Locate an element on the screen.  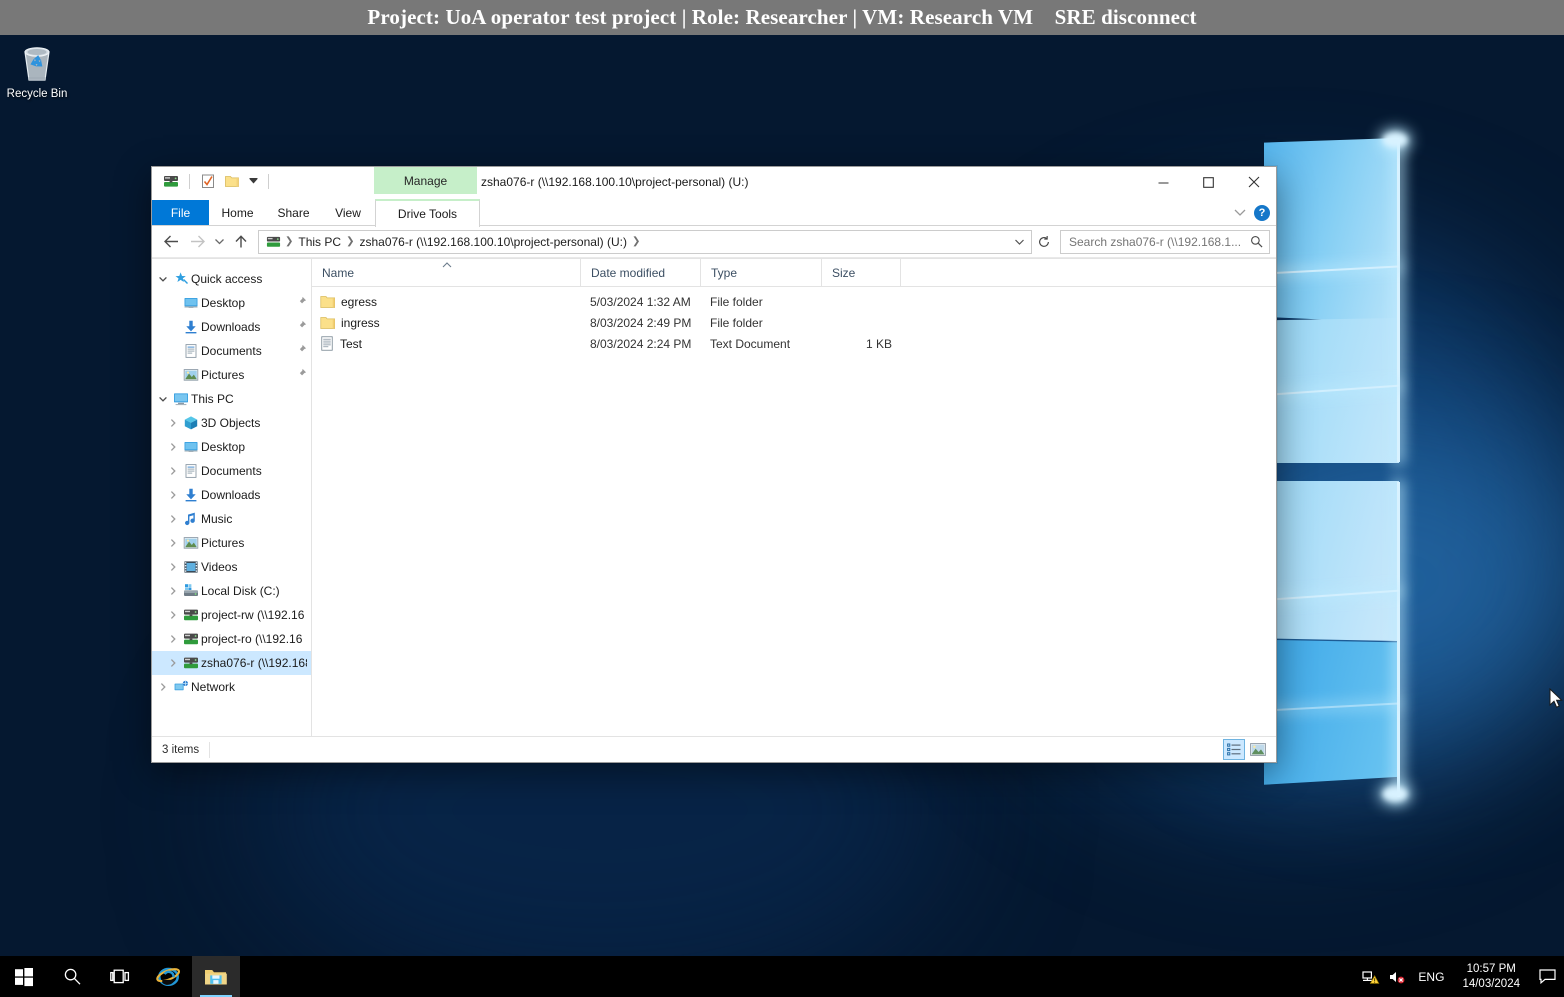
help-button: ? is located at coordinates (1262, 212).